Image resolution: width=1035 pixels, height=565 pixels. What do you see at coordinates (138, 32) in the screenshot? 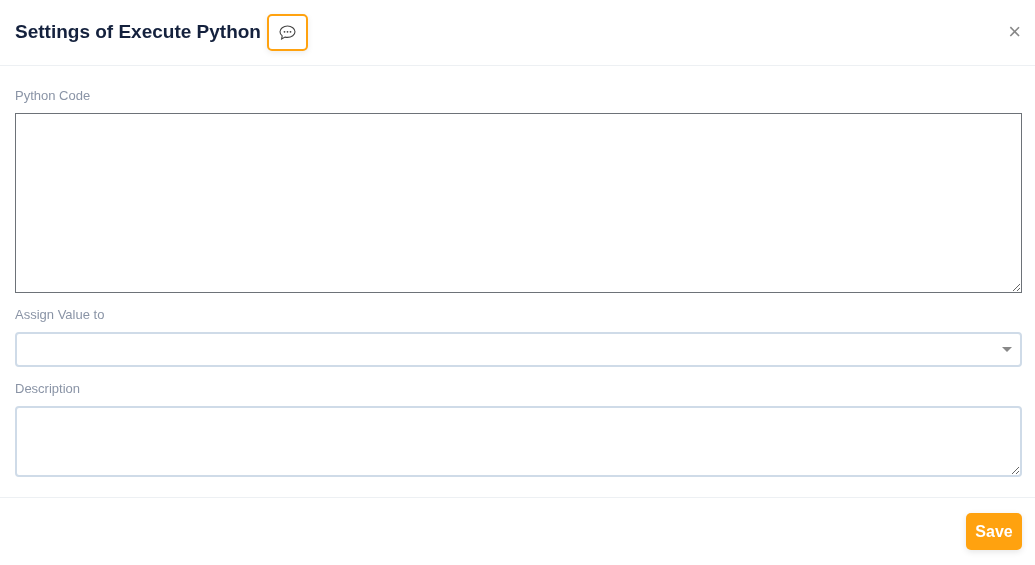
I see `dialog-title: Settings of Execute Python` at bounding box center [138, 32].